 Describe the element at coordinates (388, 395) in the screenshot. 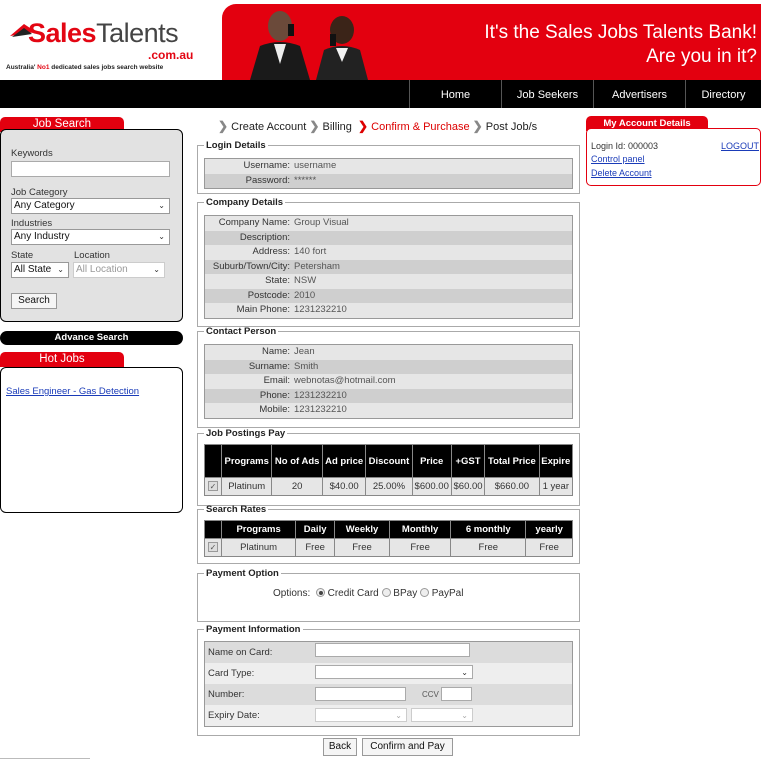

I see `kv-row: Phone: 1231232210` at that location.